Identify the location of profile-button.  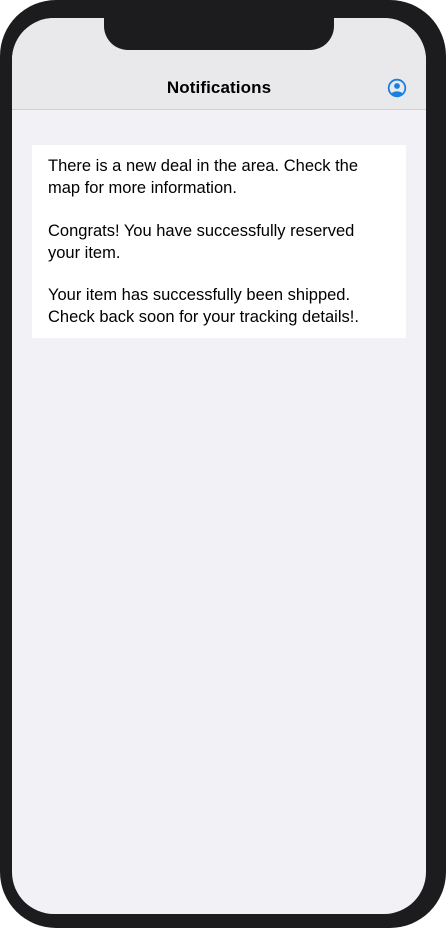
(397, 88).